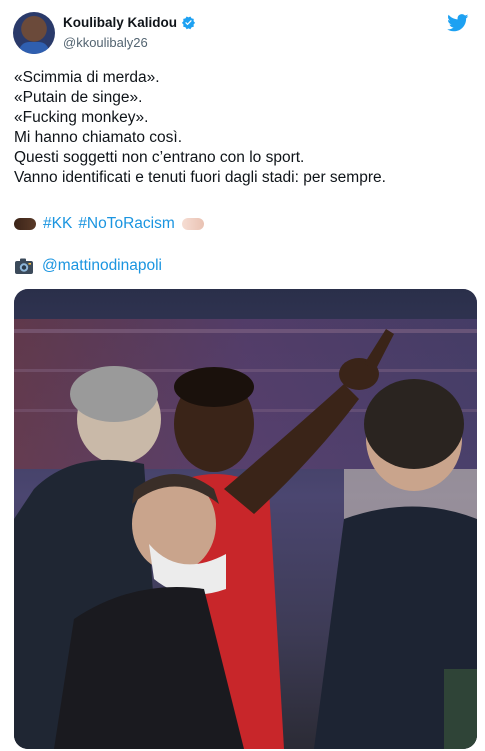  I want to click on tweet-line: «Fucking monkey»., so click(81, 117).